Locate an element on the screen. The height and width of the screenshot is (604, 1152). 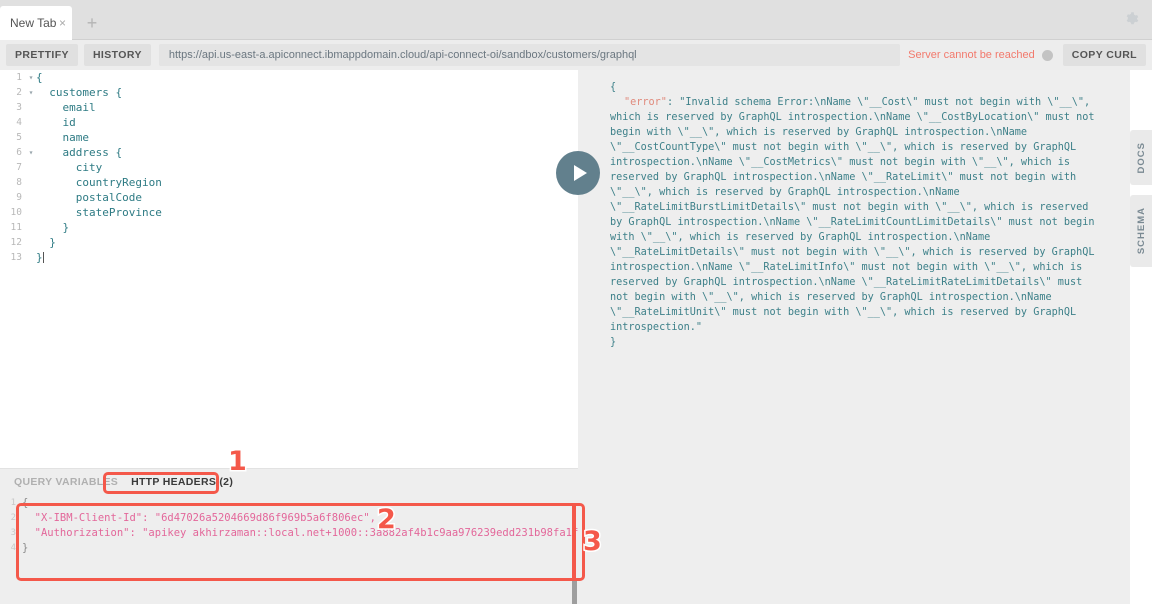
annotation-marker-3: 3 is located at coordinates (593, 541).